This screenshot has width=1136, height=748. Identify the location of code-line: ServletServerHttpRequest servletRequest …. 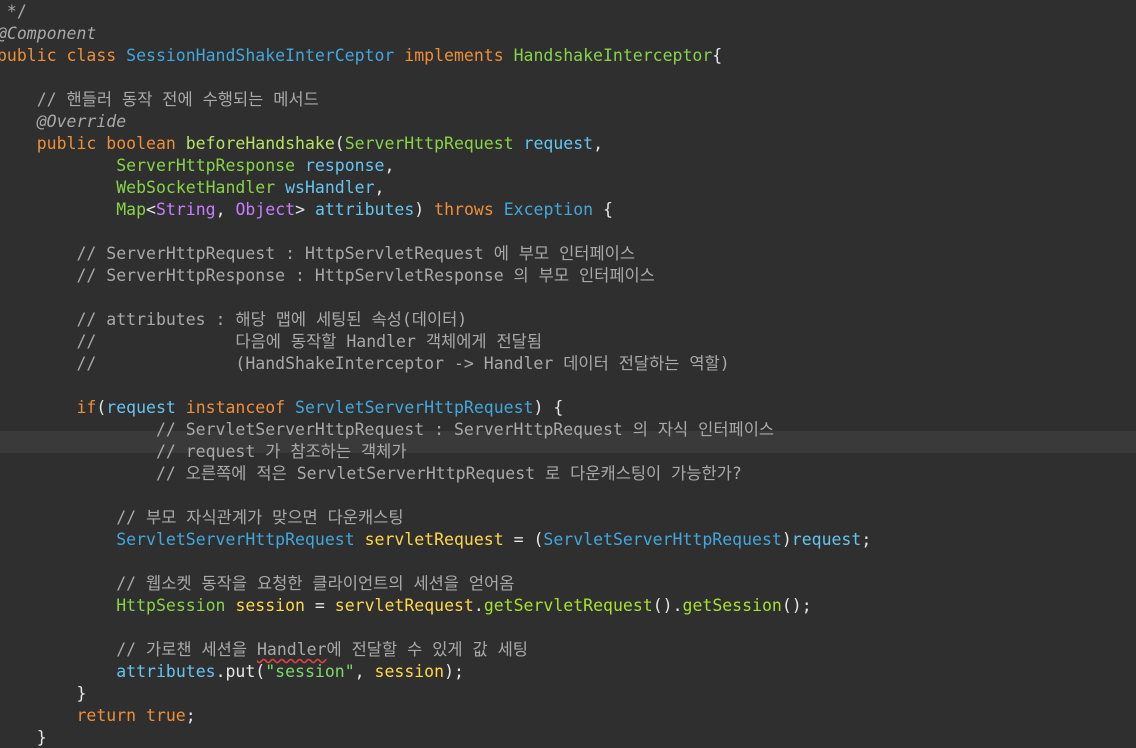
(435, 540).